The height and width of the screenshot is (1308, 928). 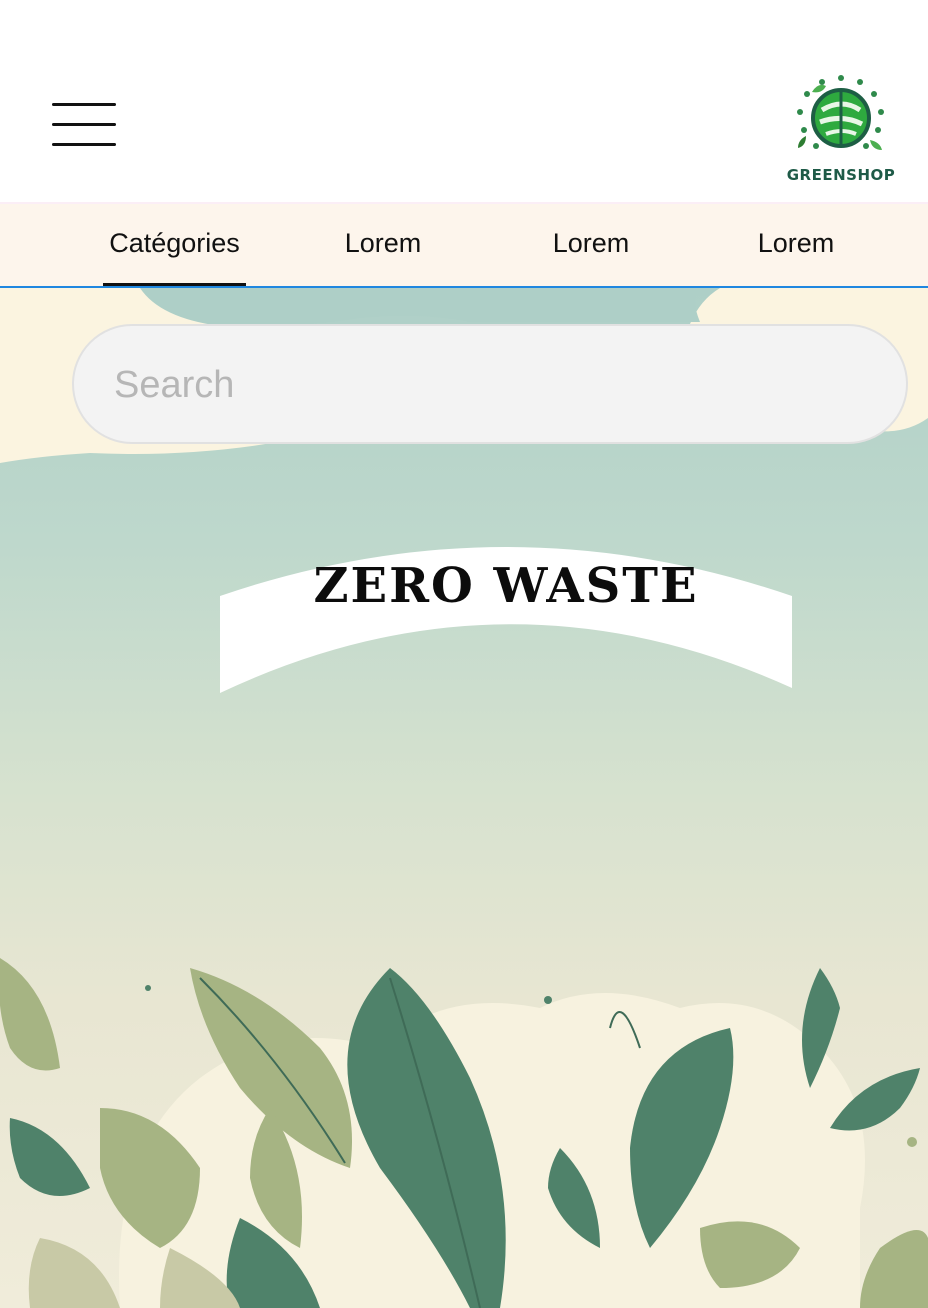 What do you see at coordinates (796, 245) in the screenshot?
I see `tab-lorem-3: Lorem` at bounding box center [796, 245].